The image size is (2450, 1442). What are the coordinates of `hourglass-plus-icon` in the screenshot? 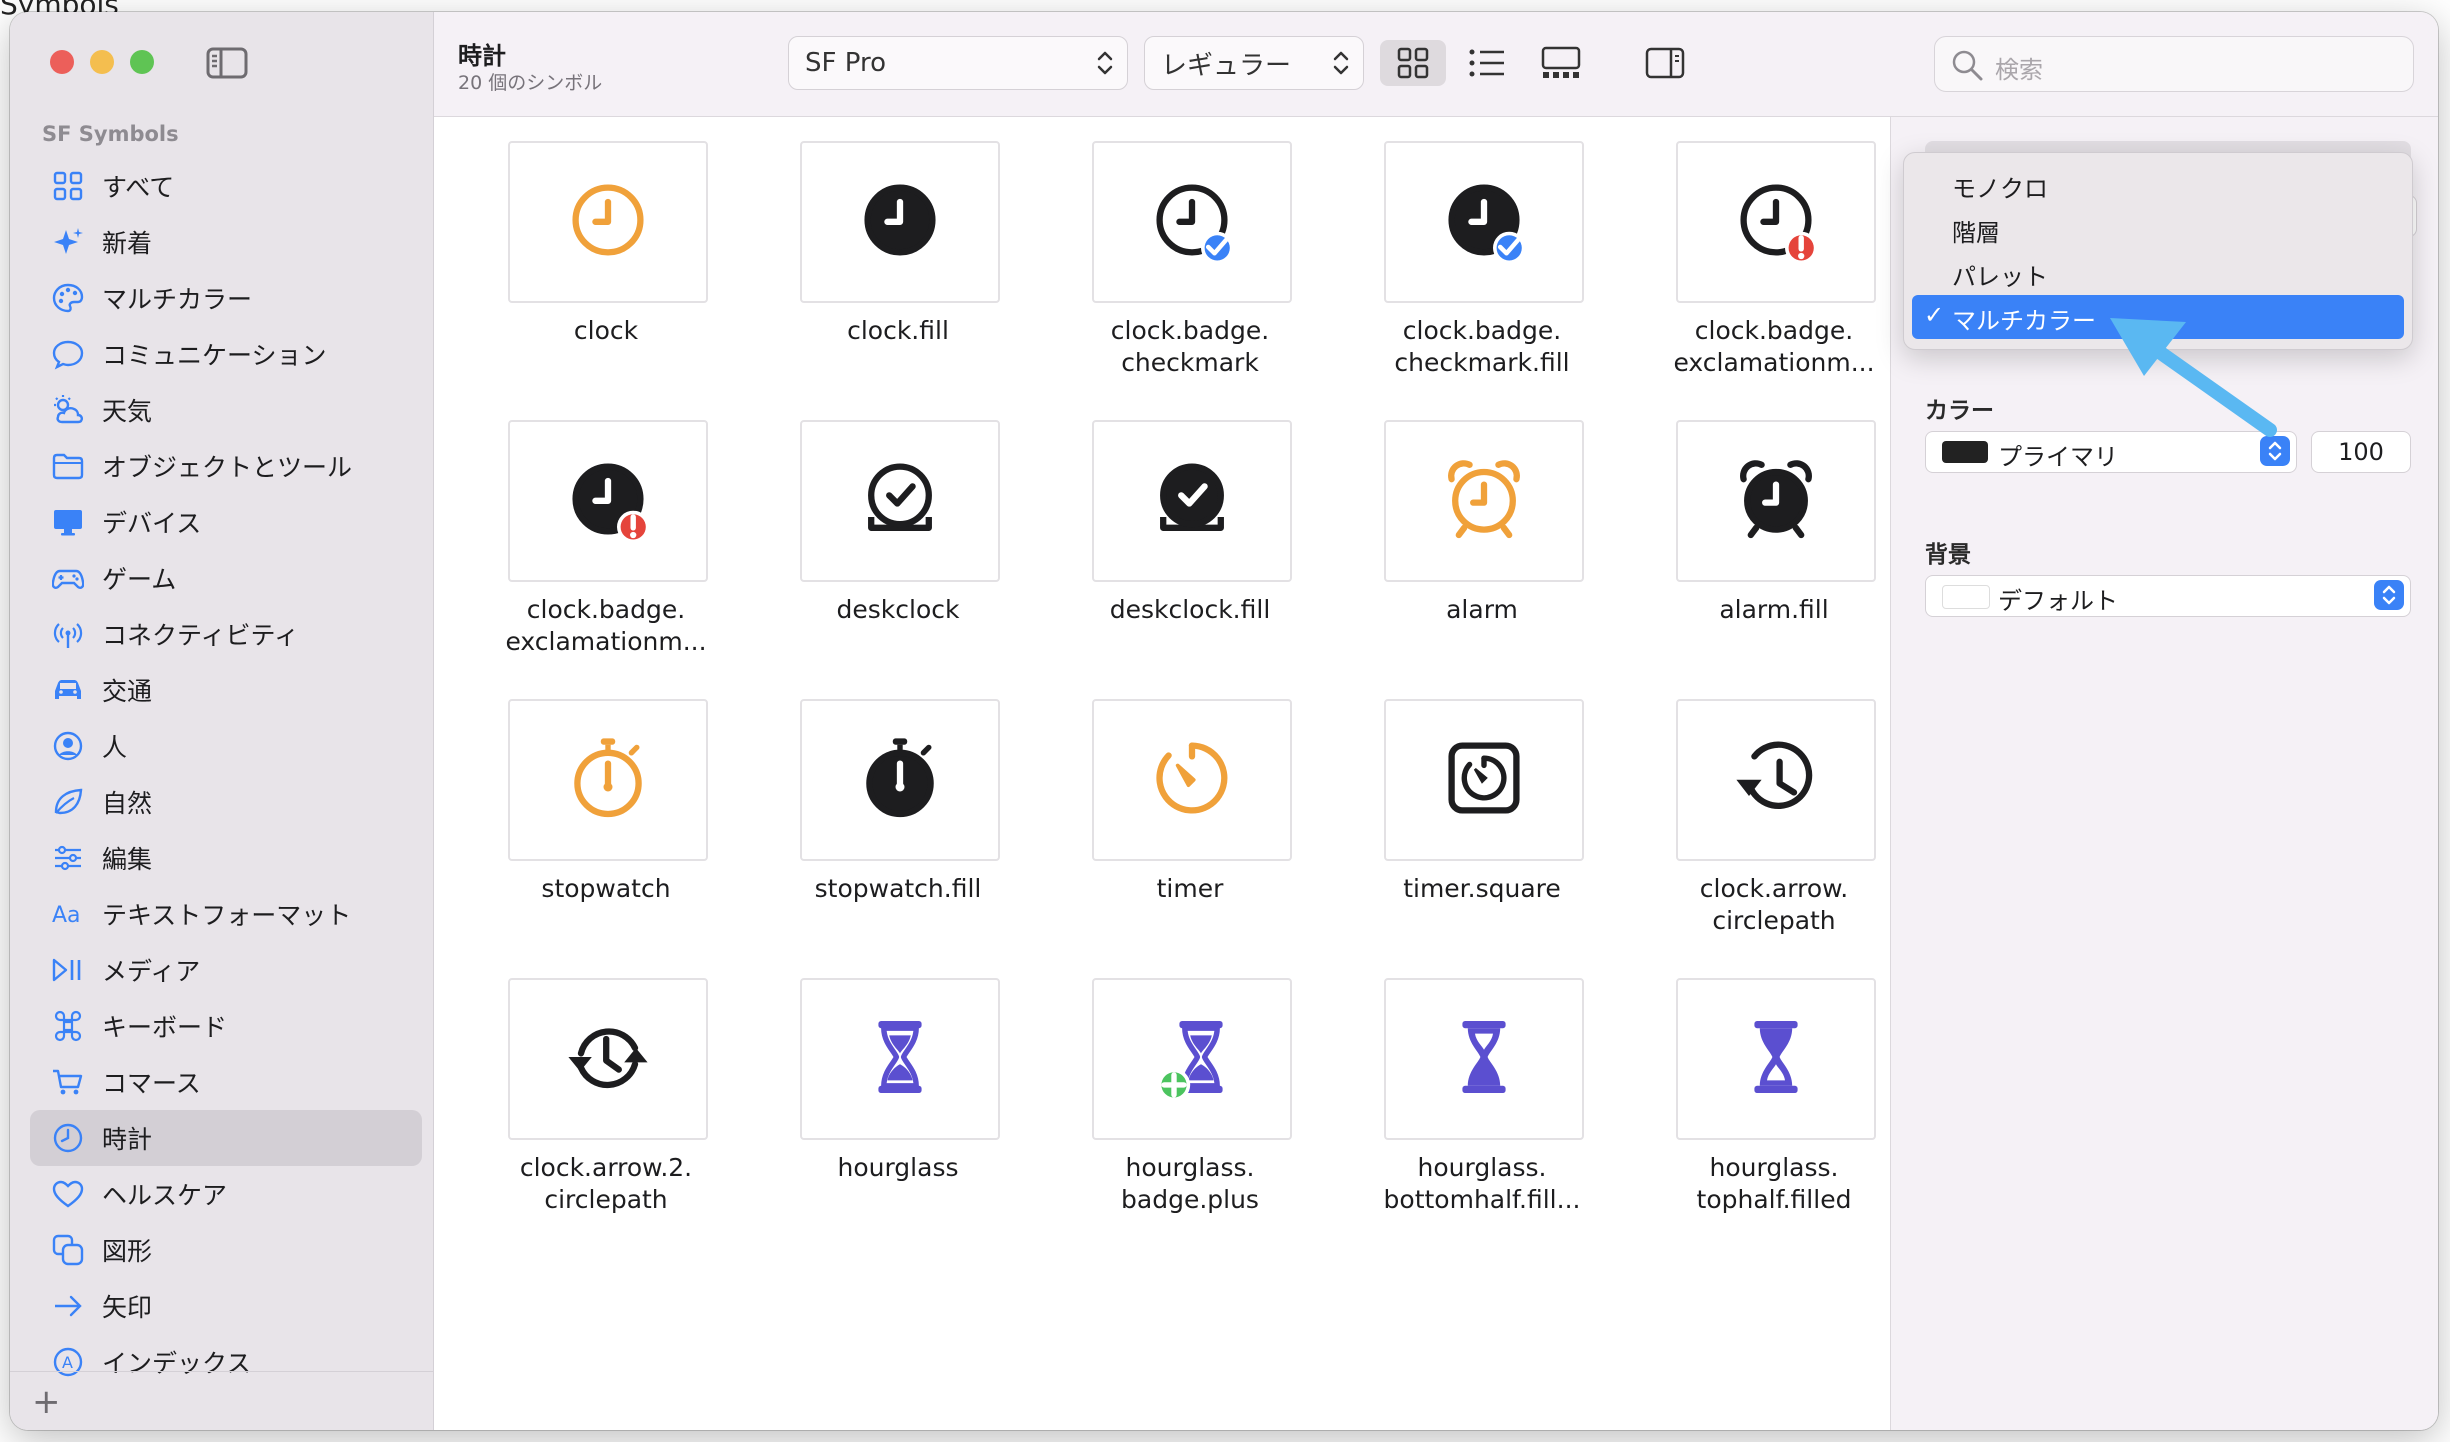 It's located at (1192, 1059).